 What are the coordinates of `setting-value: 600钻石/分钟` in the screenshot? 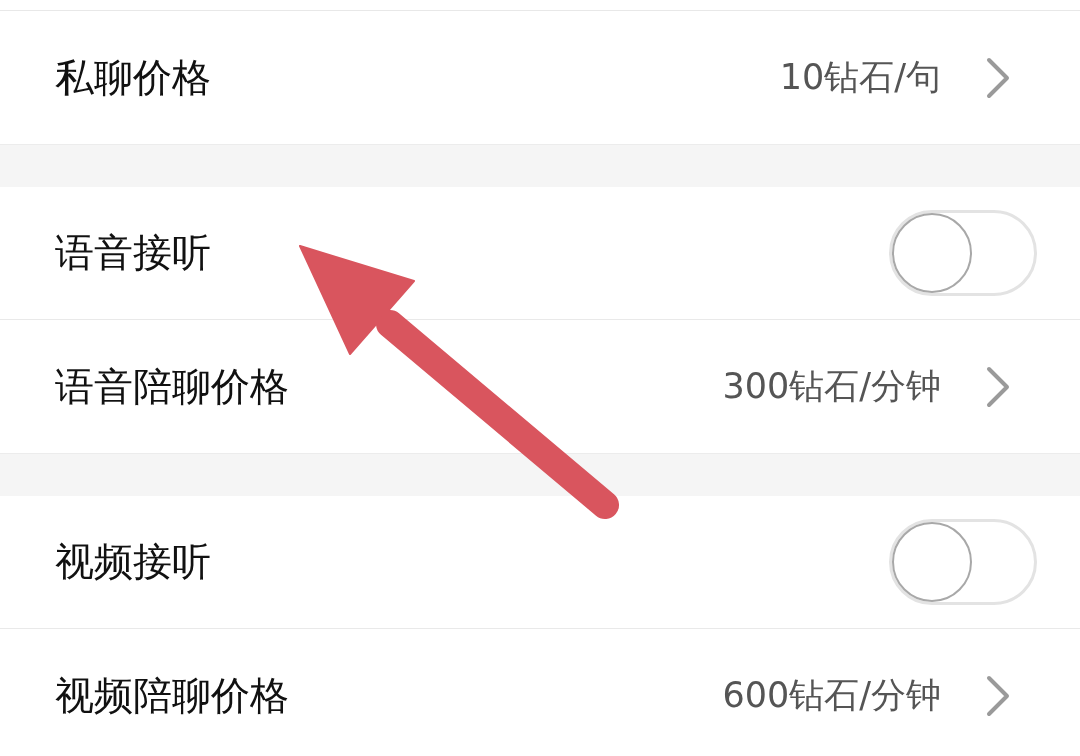 It's located at (831, 695).